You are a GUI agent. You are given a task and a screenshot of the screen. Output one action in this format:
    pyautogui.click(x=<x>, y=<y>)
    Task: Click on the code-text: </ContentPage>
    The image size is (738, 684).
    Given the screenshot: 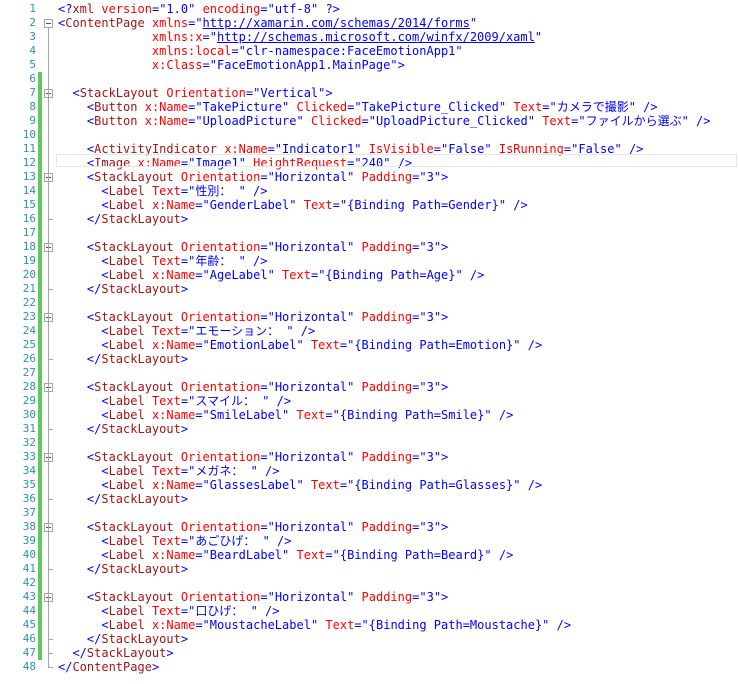 What is the action you would take?
    pyautogui.click(x=108, y=667)
    